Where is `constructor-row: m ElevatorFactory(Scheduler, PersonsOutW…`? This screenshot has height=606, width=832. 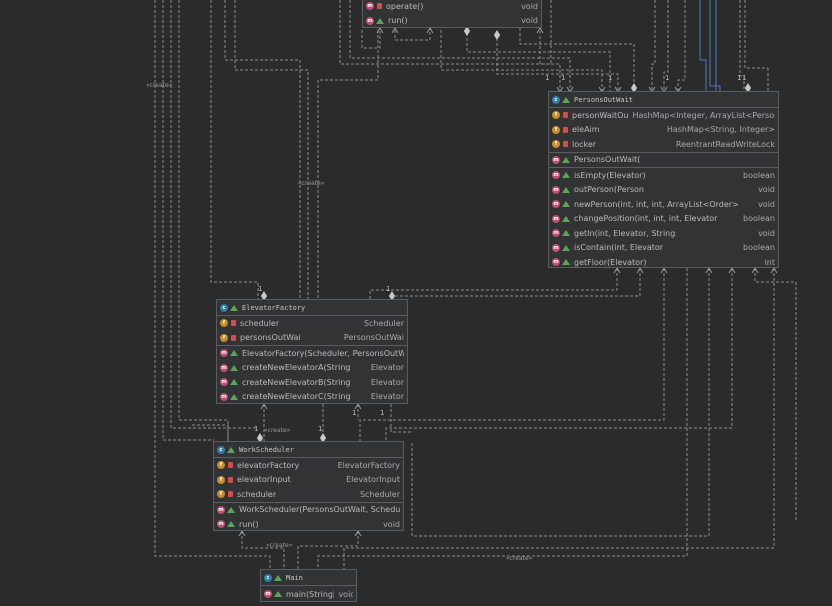 constructor-row: m ElevatorFactory(Scheduler, PersonsOutW… is located at coordinates (312, 353).